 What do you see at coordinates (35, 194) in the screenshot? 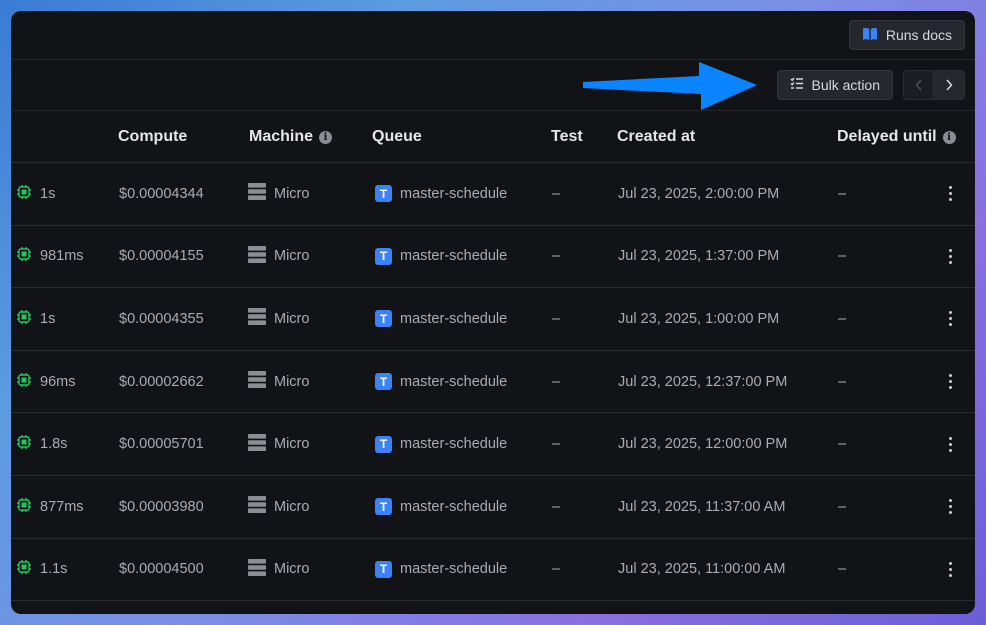
I see `duration-cell: 1s` at bounding box center [35, 194].